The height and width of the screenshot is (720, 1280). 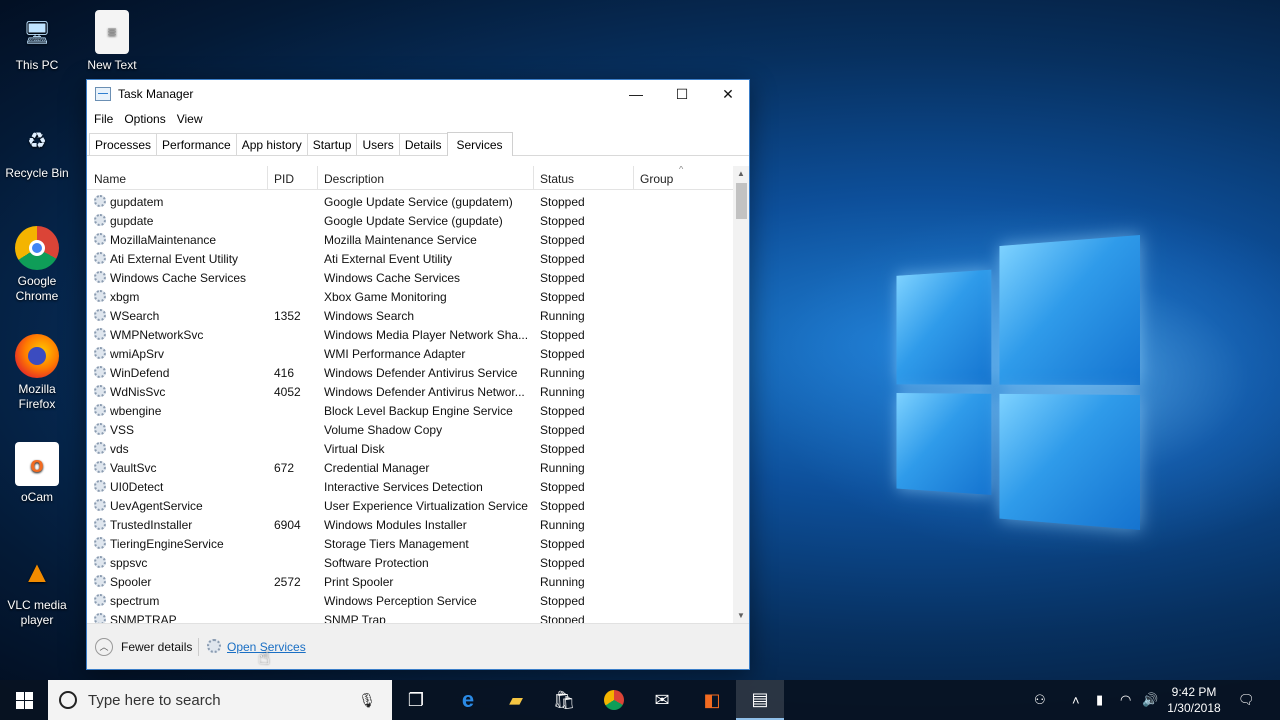 What do you see at coordinates (741, 201) in the screenshot?
I see `scrollbar-thumb` at bounding box center [741, 201].